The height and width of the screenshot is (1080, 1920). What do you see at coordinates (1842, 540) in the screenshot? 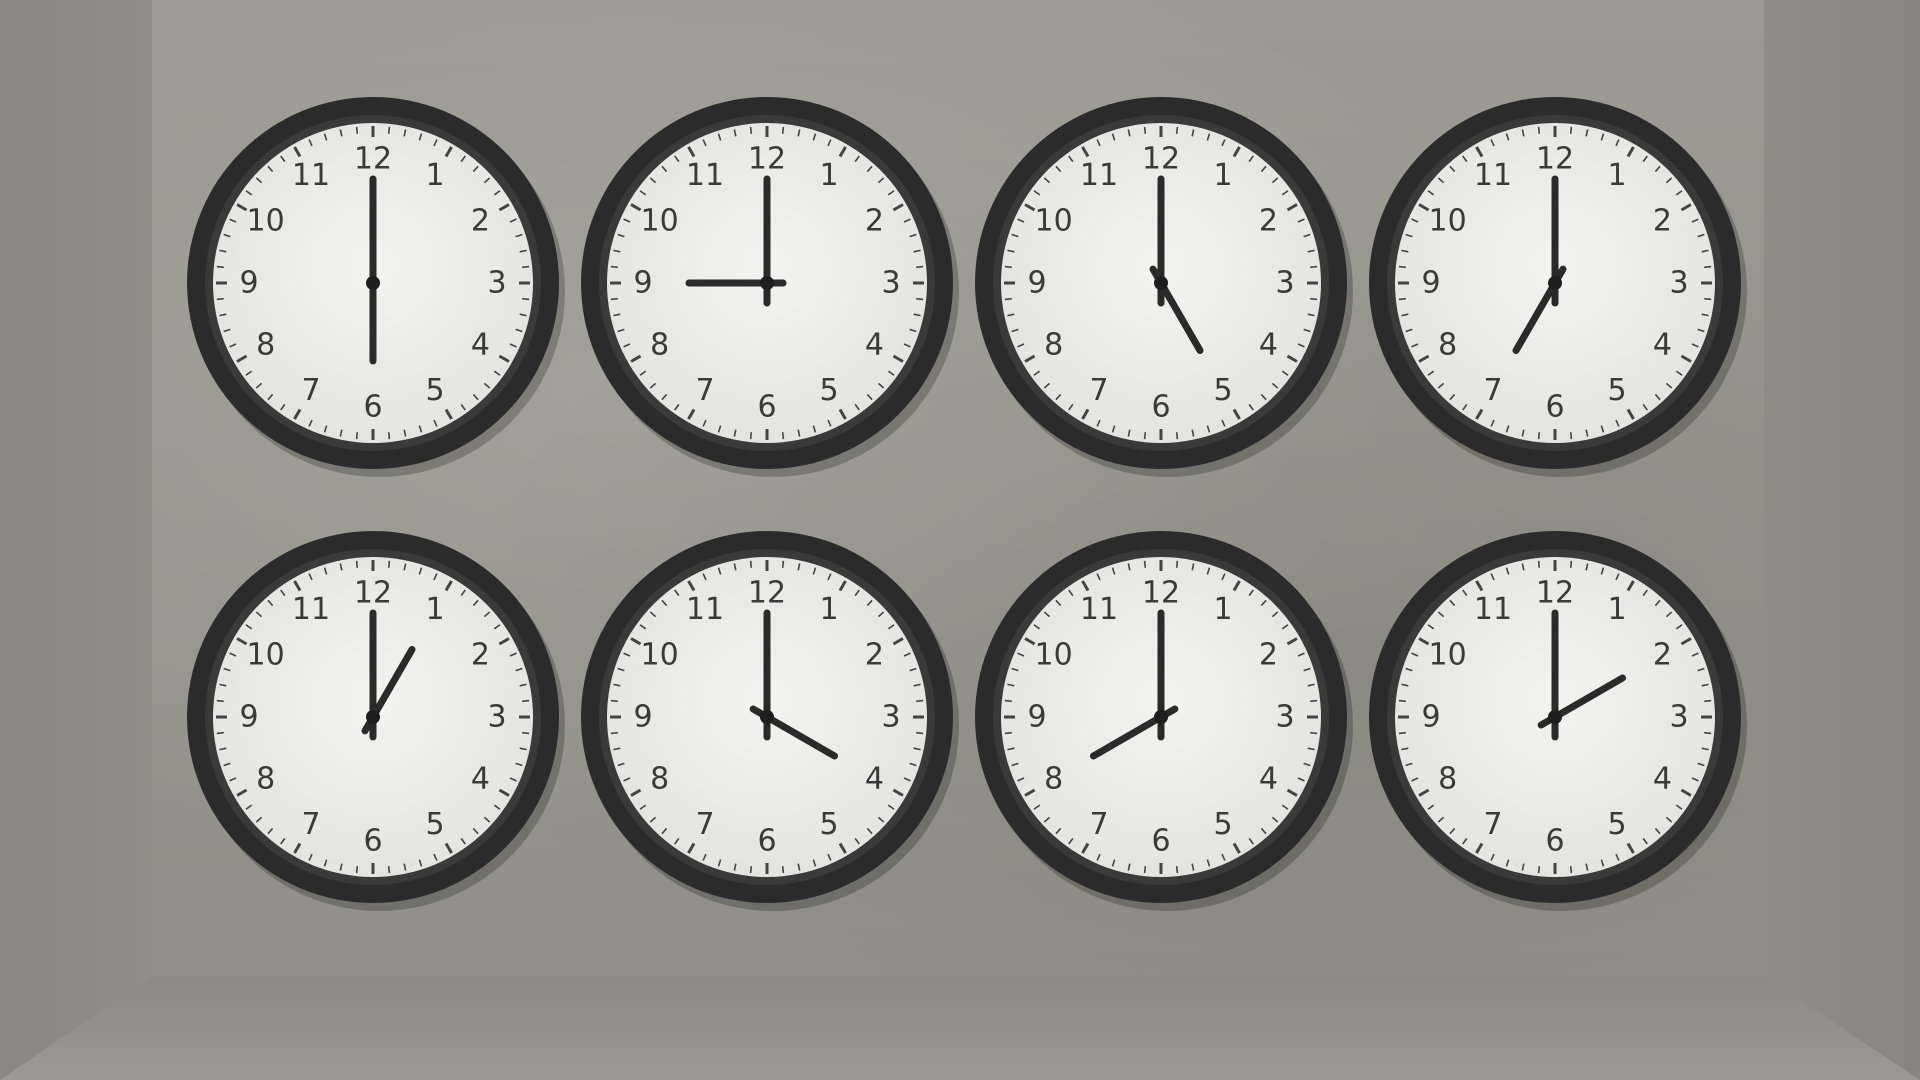
I see `right-wall` at bounding box center [1842, 540].